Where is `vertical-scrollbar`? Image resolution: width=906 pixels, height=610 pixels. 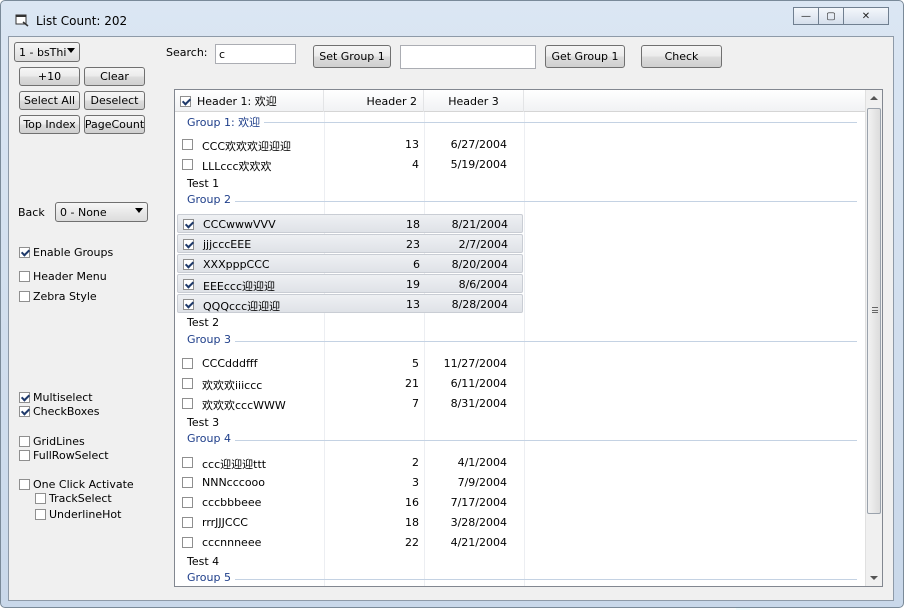 vertical-scrollbar is located at coordinates (873, 338).